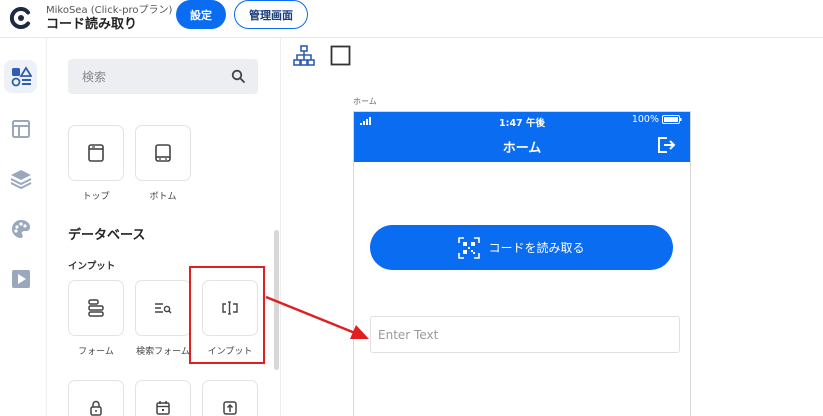 The height and width of the screenshot is (416, 823). Describe the element at coordinates (163, 398) in the screenshot. I see `component-tile-date` at that location.